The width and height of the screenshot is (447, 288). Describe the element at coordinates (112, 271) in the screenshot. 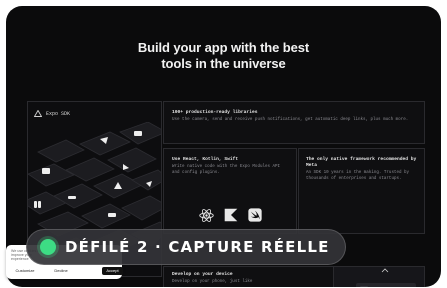

I see `cookie-accept-button: Accept` at that location.